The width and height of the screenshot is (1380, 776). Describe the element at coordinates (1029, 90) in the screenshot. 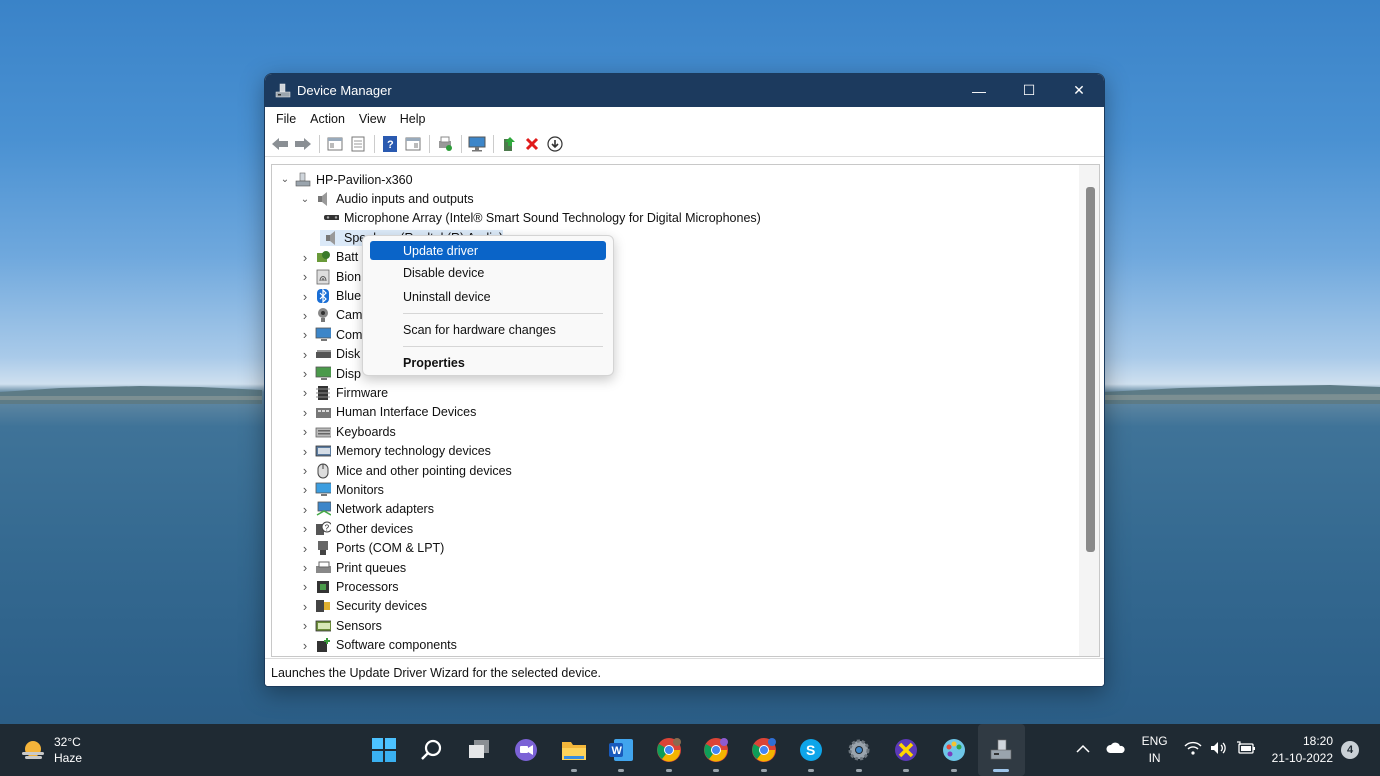

I see `maximize-button: ☐` at that location.